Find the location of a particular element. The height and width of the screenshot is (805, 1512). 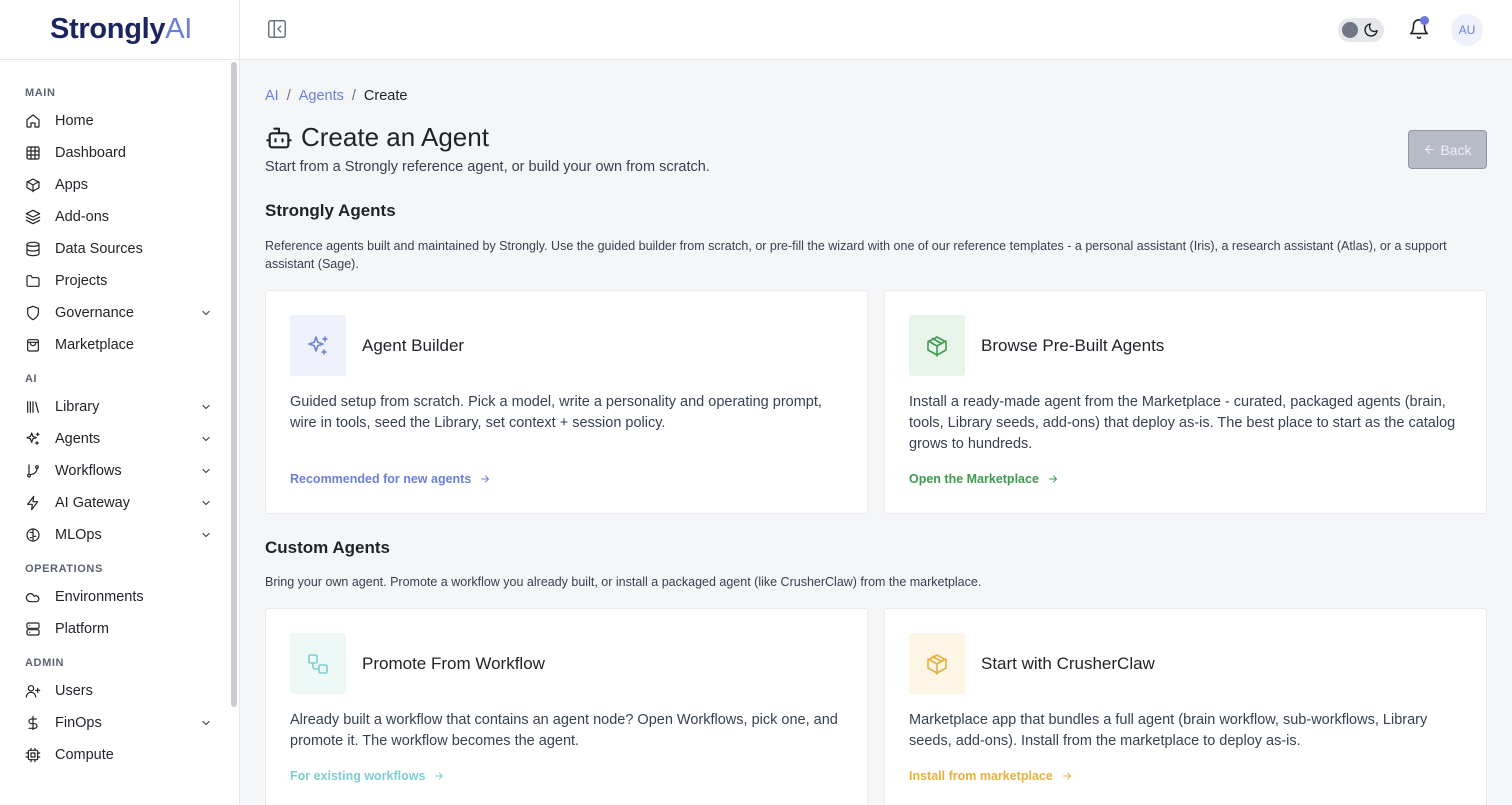

sidebar-item-label: Platform is located at coordinates (82, 629).